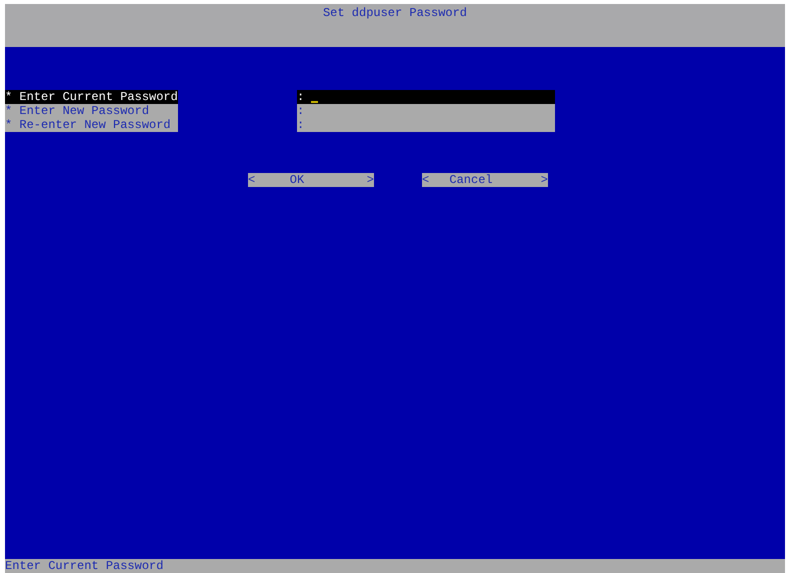  What do you see at coordinates (485, 180) in the screenshot?
I see `dialog-button: < Cancel >` at bounding box center [485, 180].